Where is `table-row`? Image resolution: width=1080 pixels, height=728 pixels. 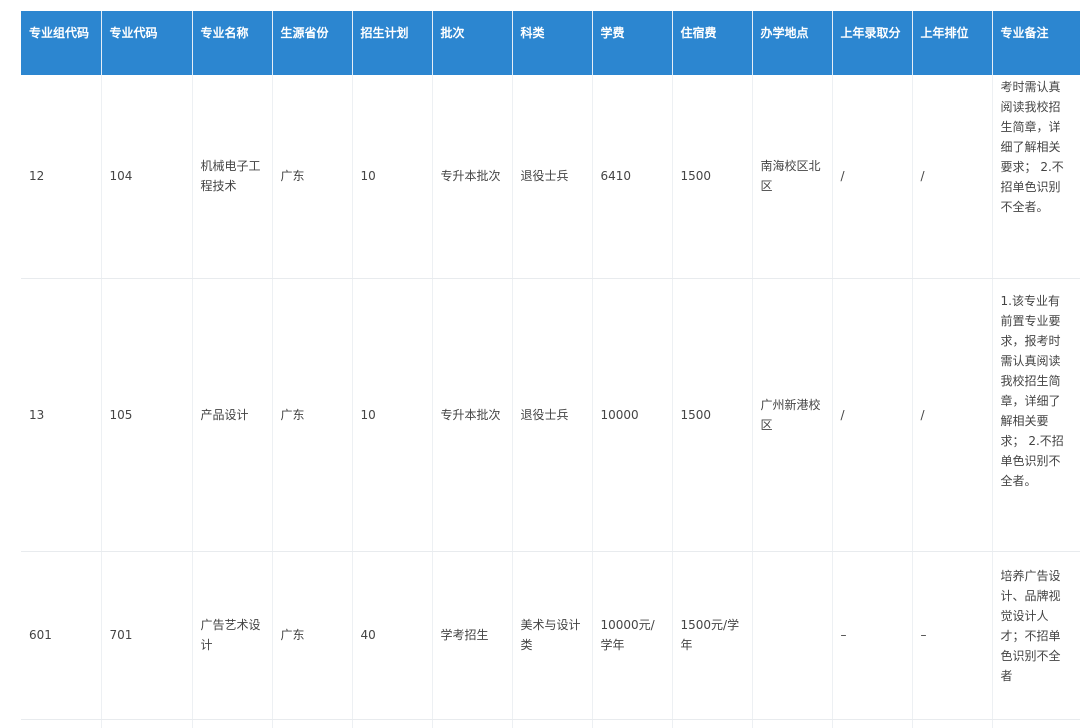
table-row is located at coordinates (550, 723).